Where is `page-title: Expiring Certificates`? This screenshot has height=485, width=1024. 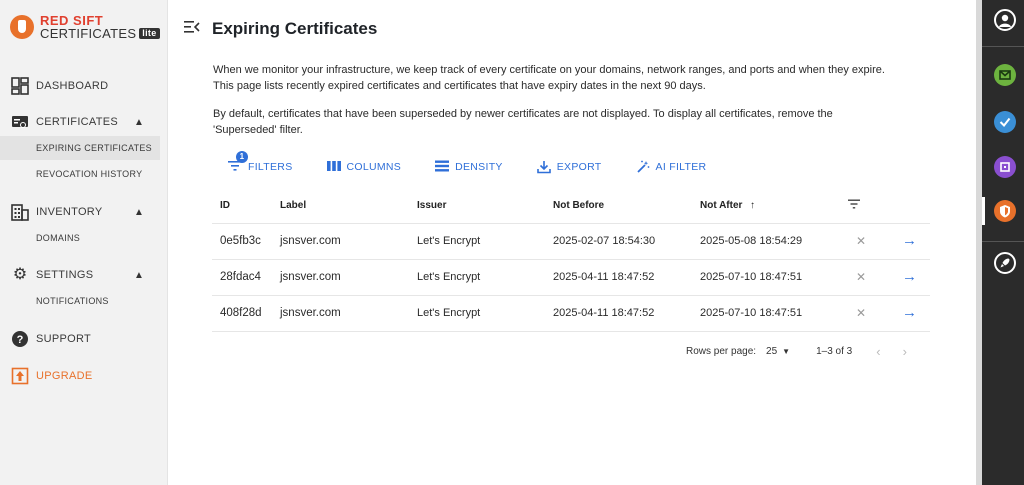
page-title: Expiring Certificates is located at coordinates (295, 28).